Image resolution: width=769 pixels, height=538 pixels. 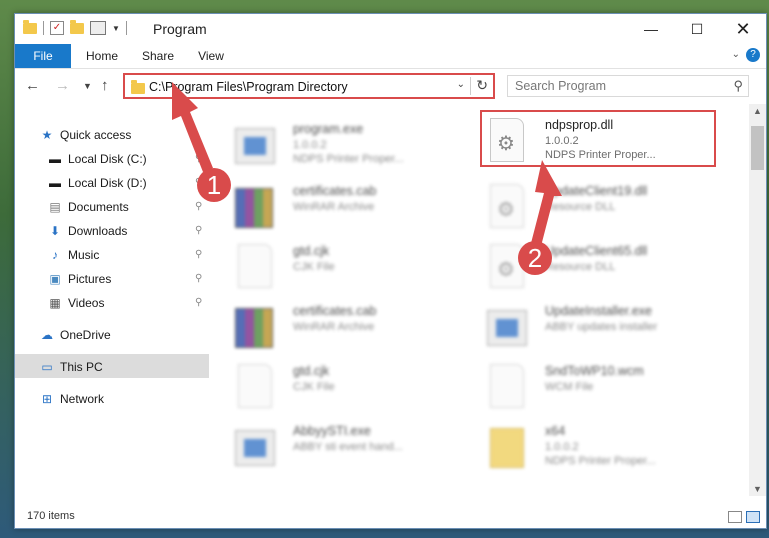 I want to click on maximize-button: ☐, so click(x=697, y=29).